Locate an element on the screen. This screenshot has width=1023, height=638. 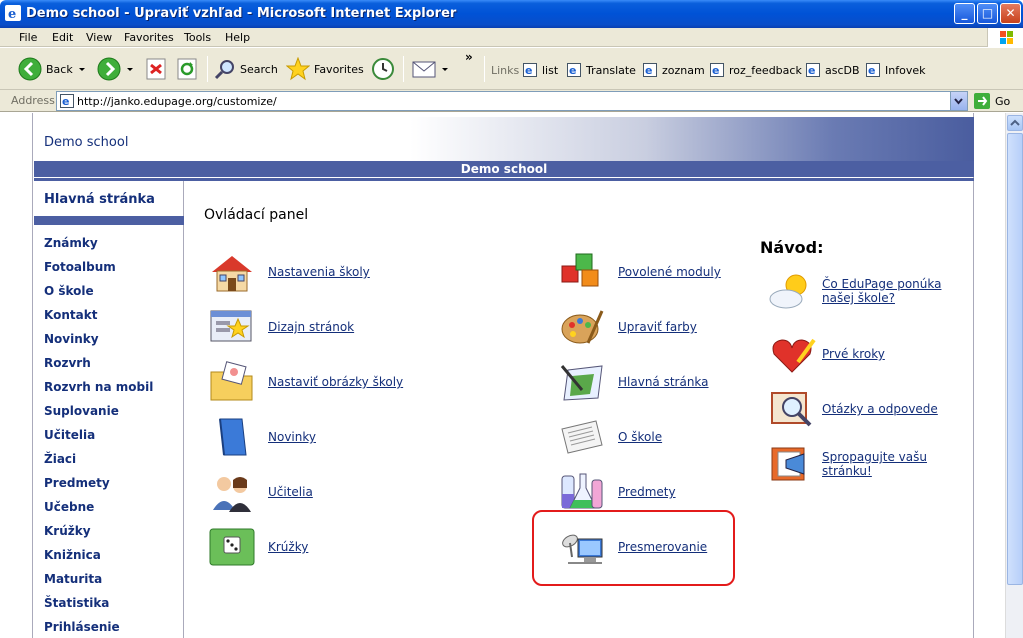
back-dropdown-icon is located at coordinates (81, 69).